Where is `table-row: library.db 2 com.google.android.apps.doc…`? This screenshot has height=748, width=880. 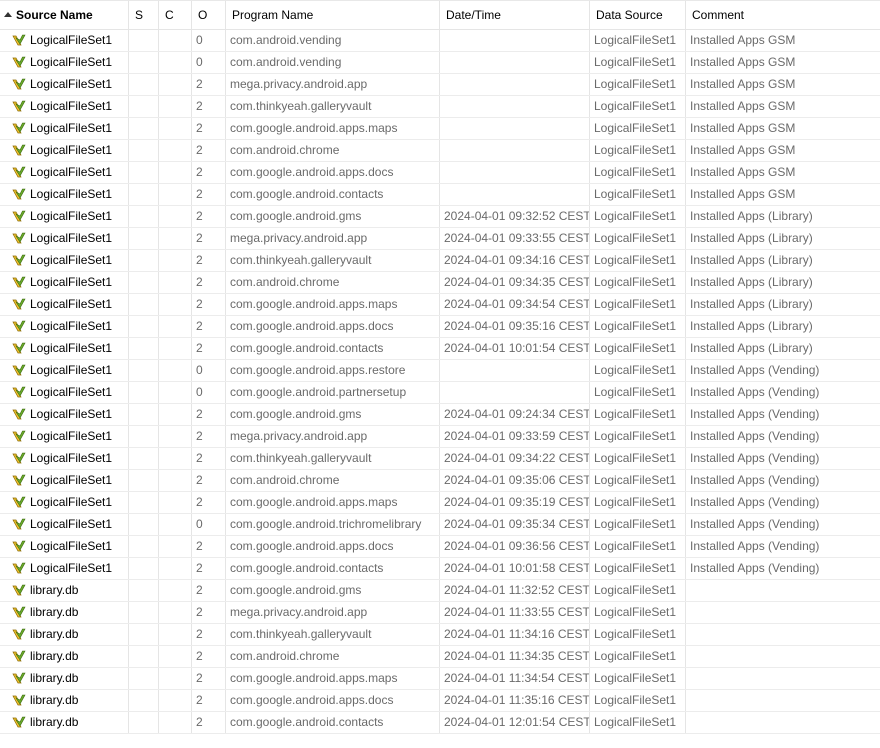
table-row: library.db 2 com.google.android.apps.doc… is located at coordinates (440, 701).